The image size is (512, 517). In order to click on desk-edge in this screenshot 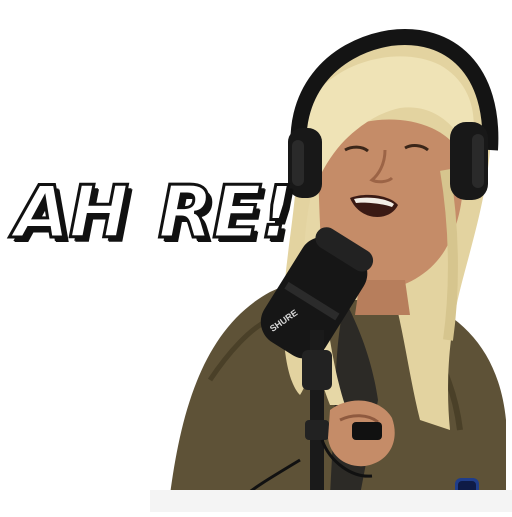, I will do `click(331, 501)`.